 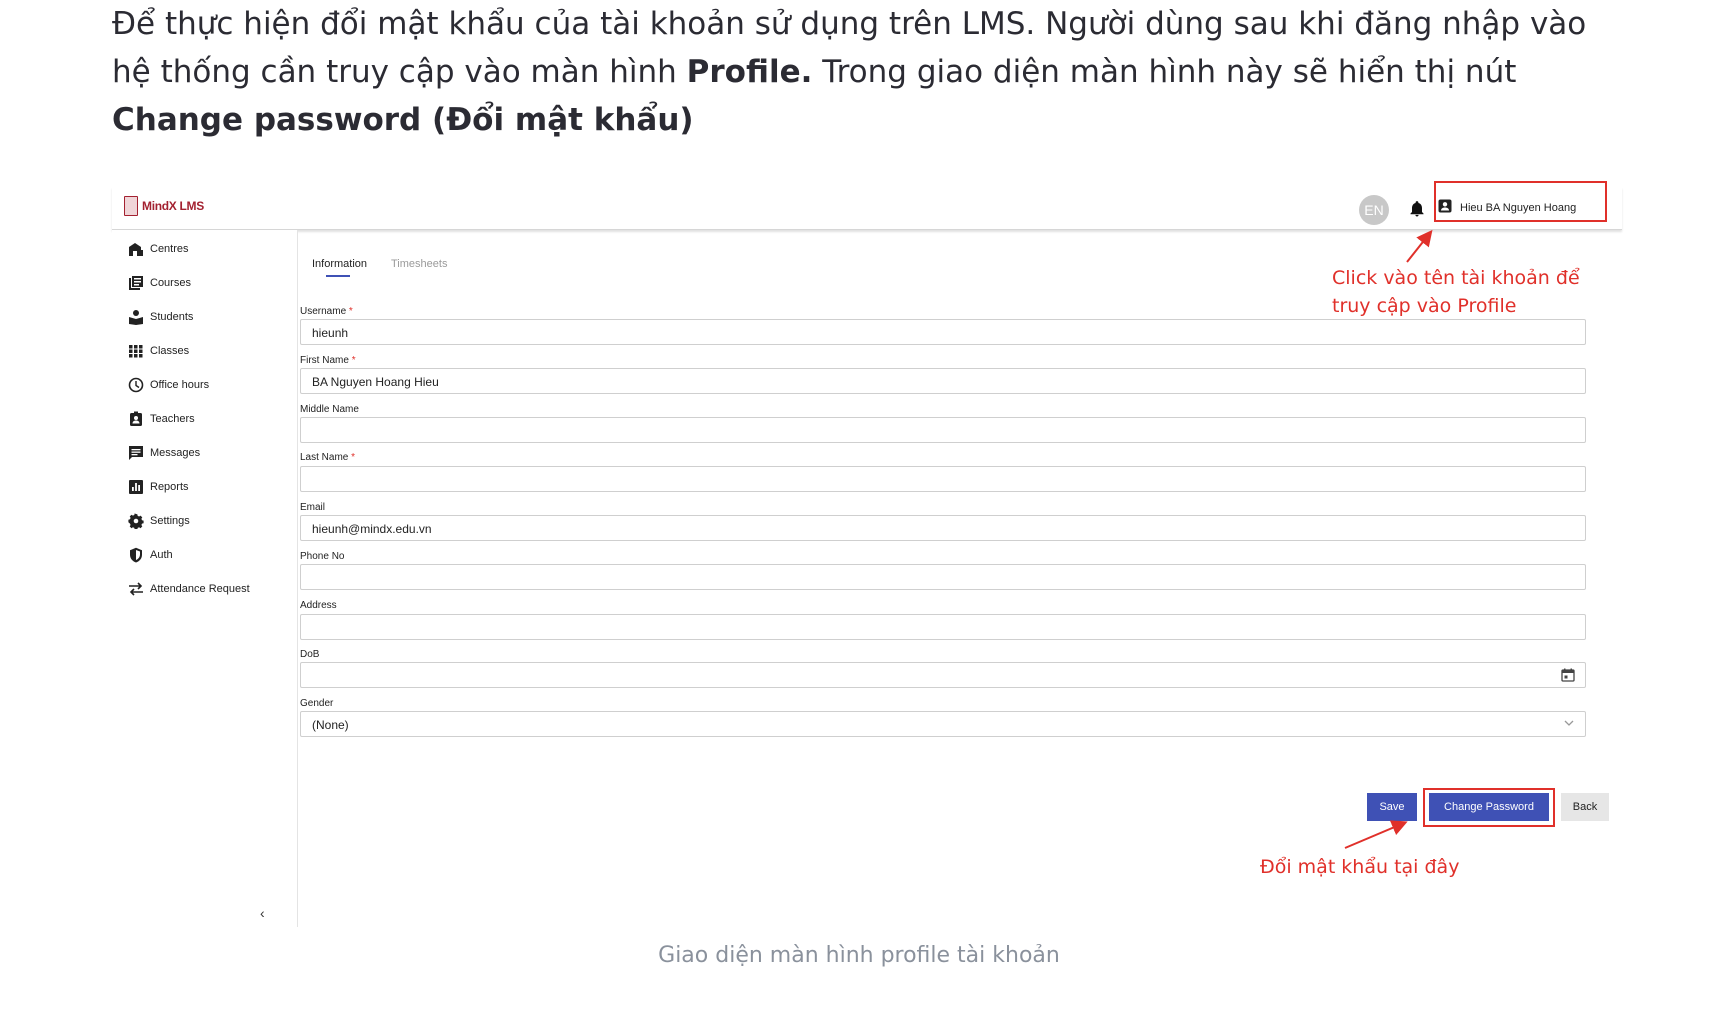 What do you see at coordinates (1456, 278) in the screenshot?
I see `profile-annotation-line-1: Click vào tên tài khoản để` at bounding box center [1456, 278].